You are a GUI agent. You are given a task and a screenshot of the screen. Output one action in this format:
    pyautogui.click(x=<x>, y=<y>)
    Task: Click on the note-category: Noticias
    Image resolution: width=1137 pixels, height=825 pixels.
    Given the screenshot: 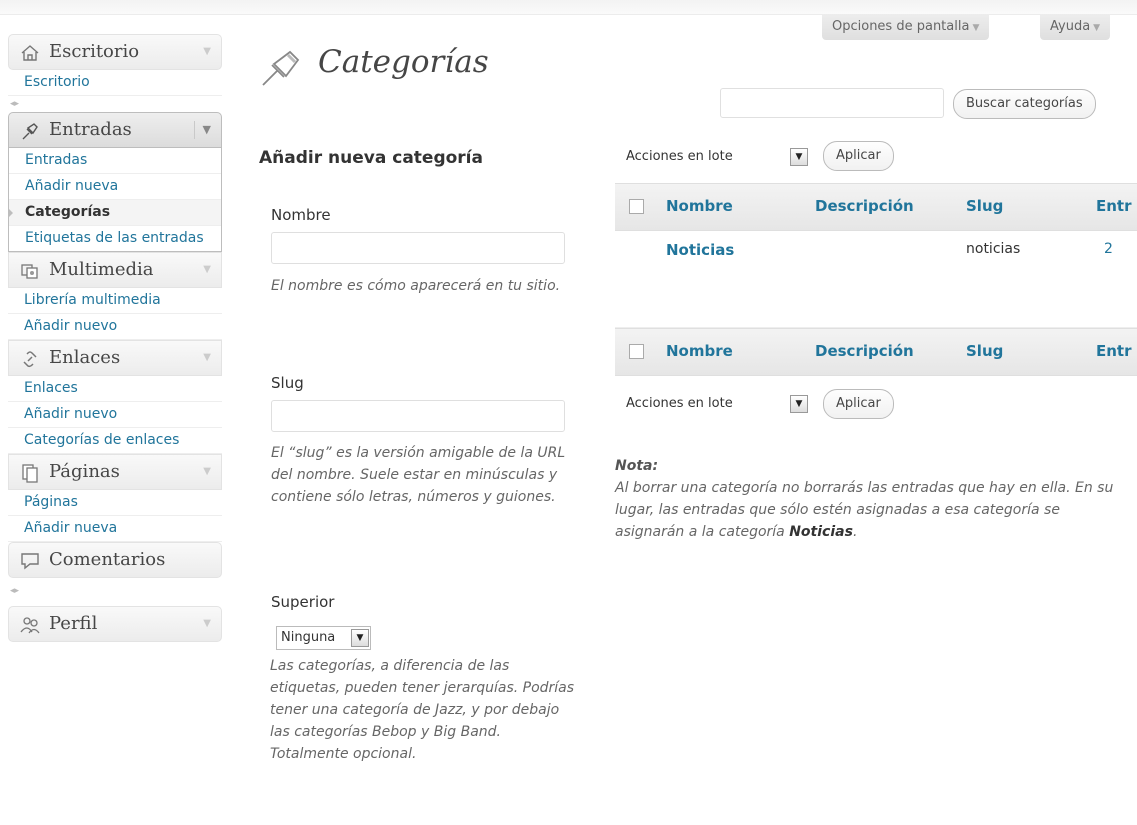 What is the action you would take?
    pyautogui.click(x=821, y=532)
    